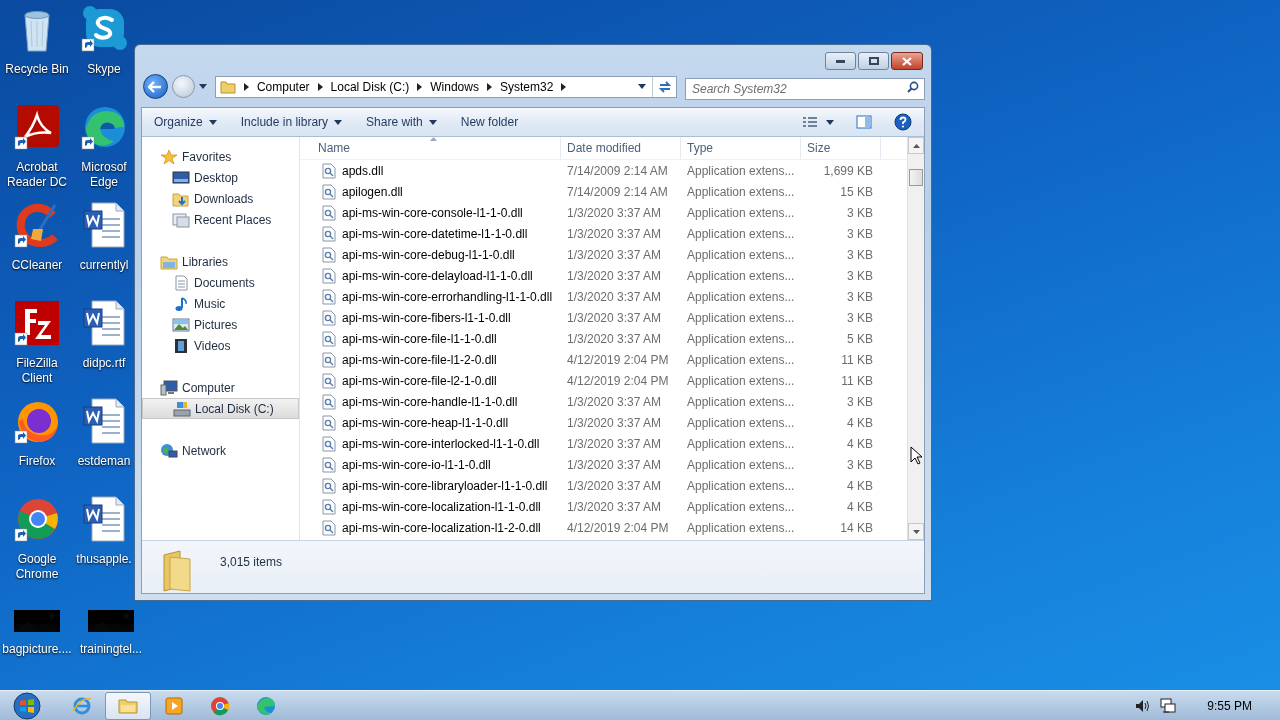  Describe the element at coordinates (169, 450) in the screenshot. I see `network-globe-icon` at that location.